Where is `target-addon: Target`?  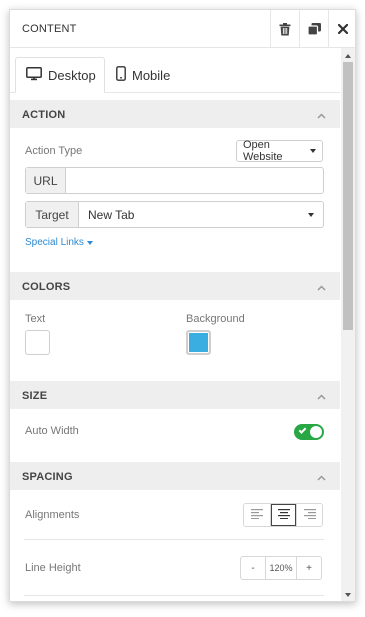 target-addon: Target is located at coordinates (52, 214).